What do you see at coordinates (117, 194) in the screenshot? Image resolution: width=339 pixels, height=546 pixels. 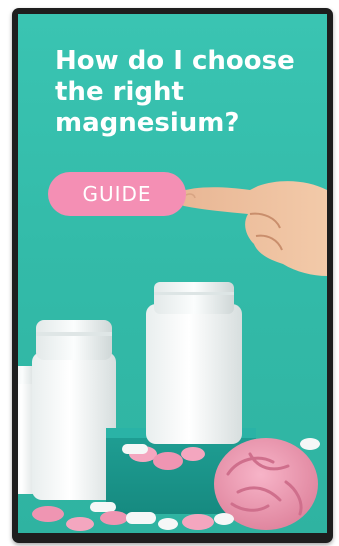 I see `guide-button: GUIDE` at bounding box center [117, 194].